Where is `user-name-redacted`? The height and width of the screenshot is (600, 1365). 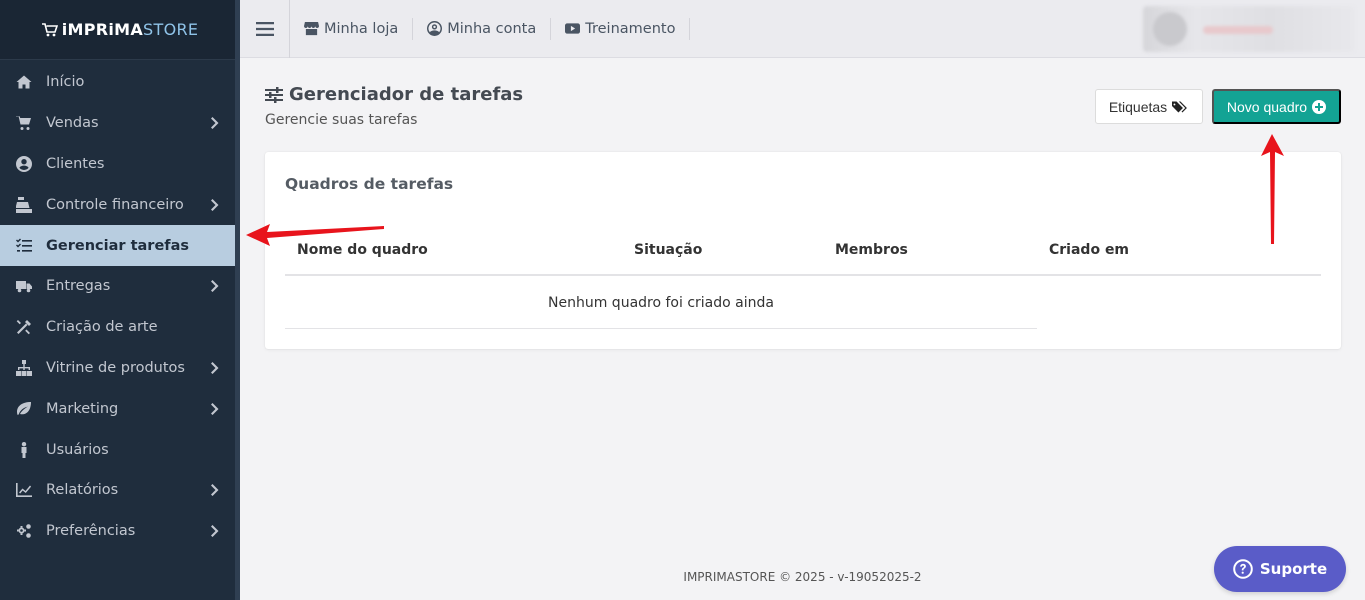
user-name-redacted is located at coordinates (1238, 30).